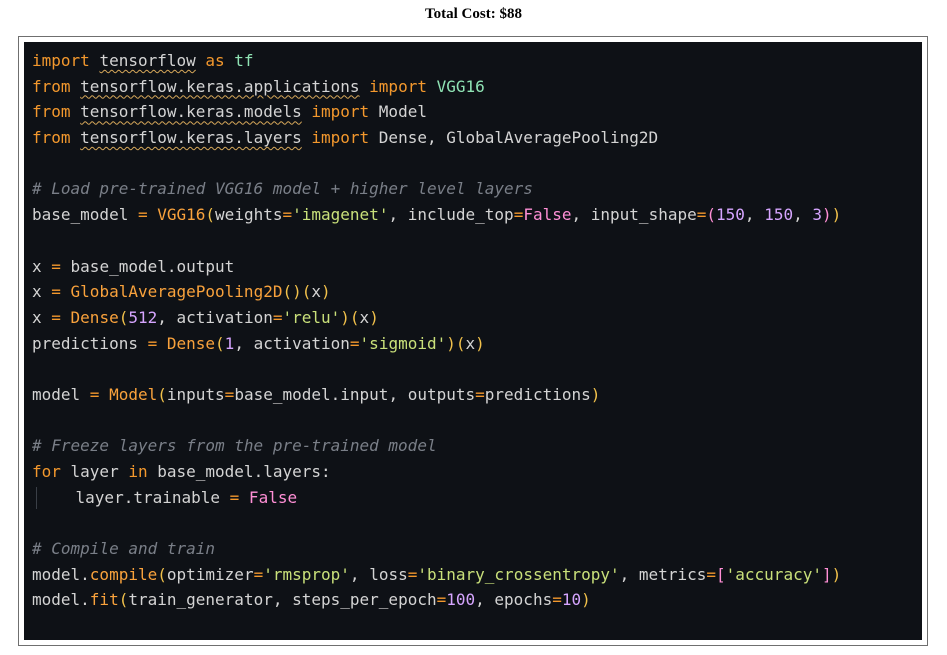  Describe the element at coordinates (460, 86) in the screenshot. I see `code-token: VGG16` at that location.